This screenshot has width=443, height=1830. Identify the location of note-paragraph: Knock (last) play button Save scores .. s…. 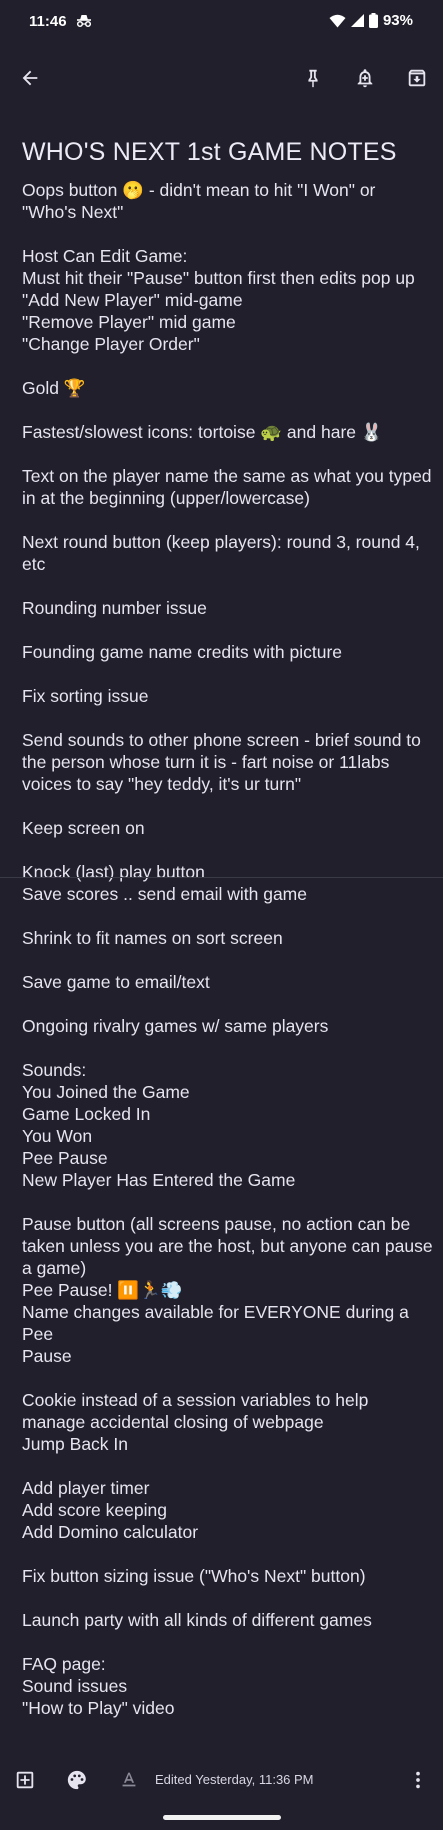
(231, 883).